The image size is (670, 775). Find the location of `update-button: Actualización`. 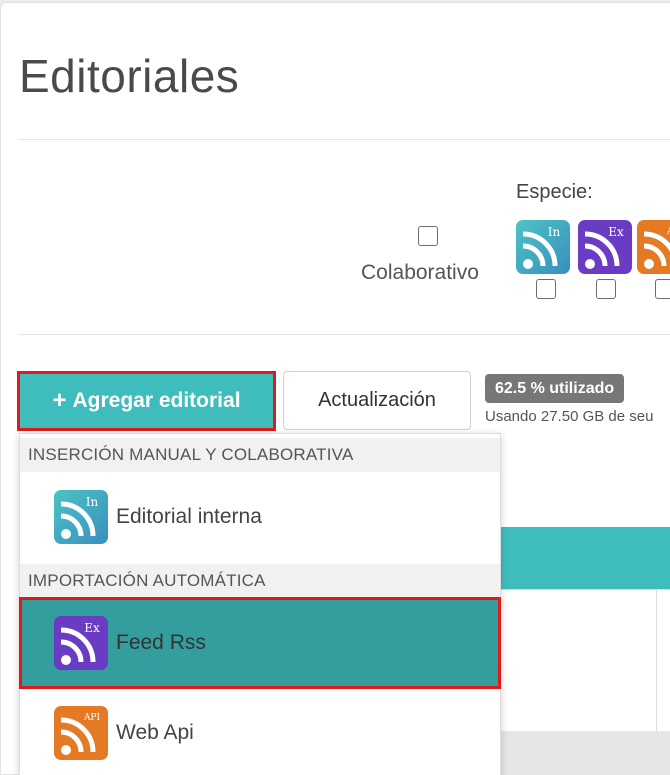

update-button: Actualización is located at coordinates (377, 400).